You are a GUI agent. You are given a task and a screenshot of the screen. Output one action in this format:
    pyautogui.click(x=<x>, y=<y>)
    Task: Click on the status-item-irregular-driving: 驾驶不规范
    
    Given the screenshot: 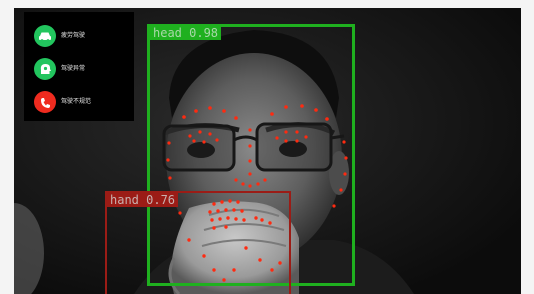 What is the action you would take?
    pyautogui.click(x=84, y=102)
    